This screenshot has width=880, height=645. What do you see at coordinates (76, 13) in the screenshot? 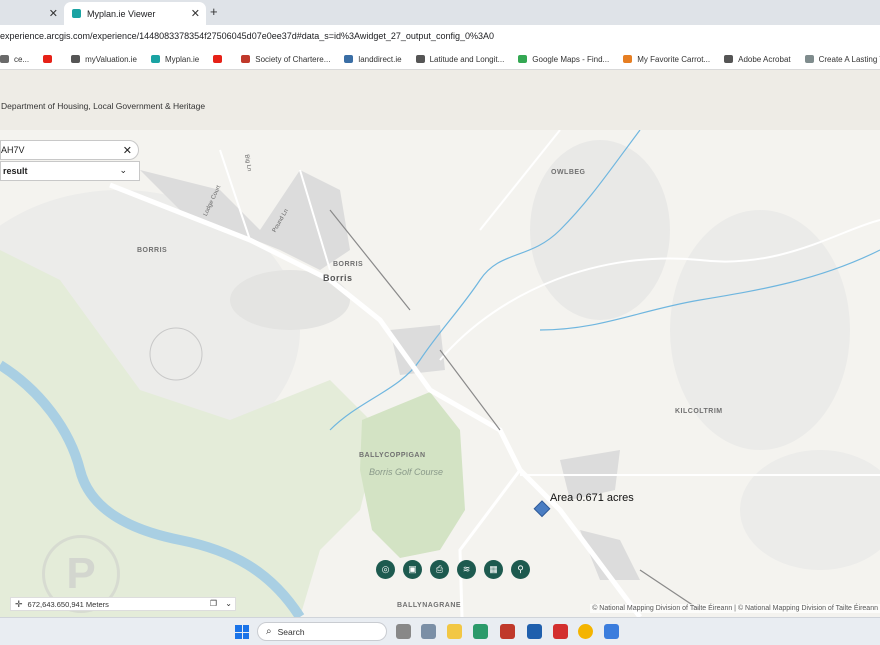
I see `myplan-favicon-icon` at bounding box center [76, 13].